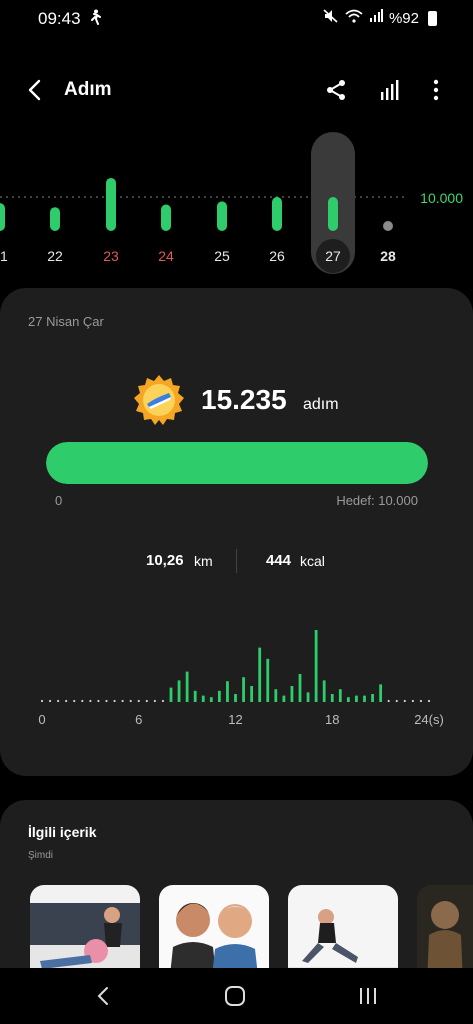 The height and width of the screenshot is (1024, 473). What do you see at coordinates (333, 256) in the screenshot?
I see `chart-tick-label: 27` at bounding box center [333, 256].